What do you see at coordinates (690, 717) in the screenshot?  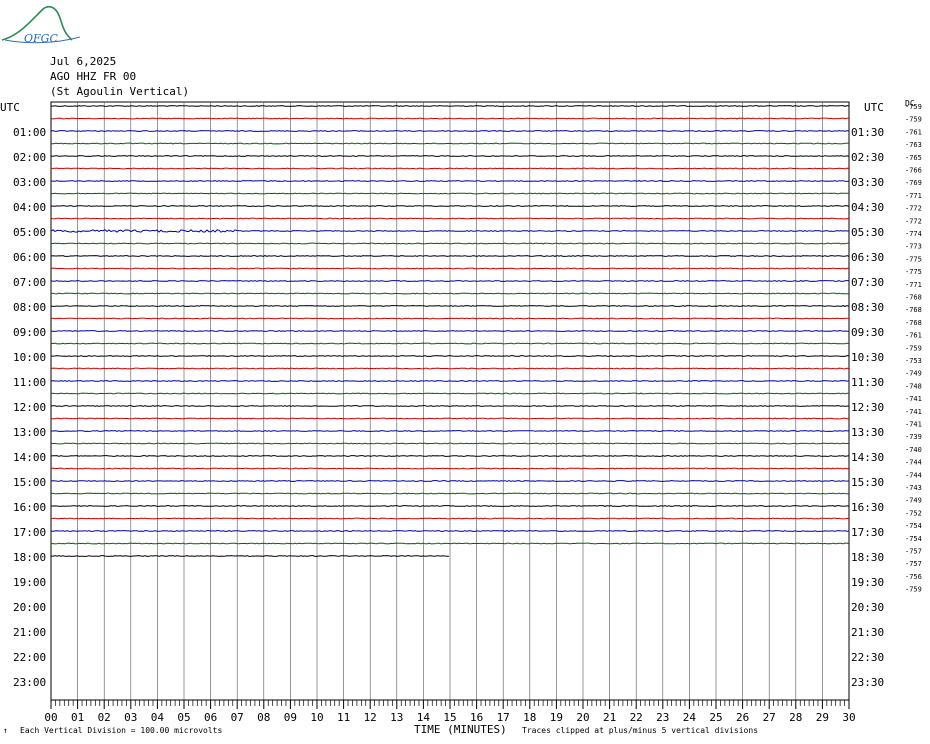 I see `x-tick-label: 24` at bounding box center [690, 717].